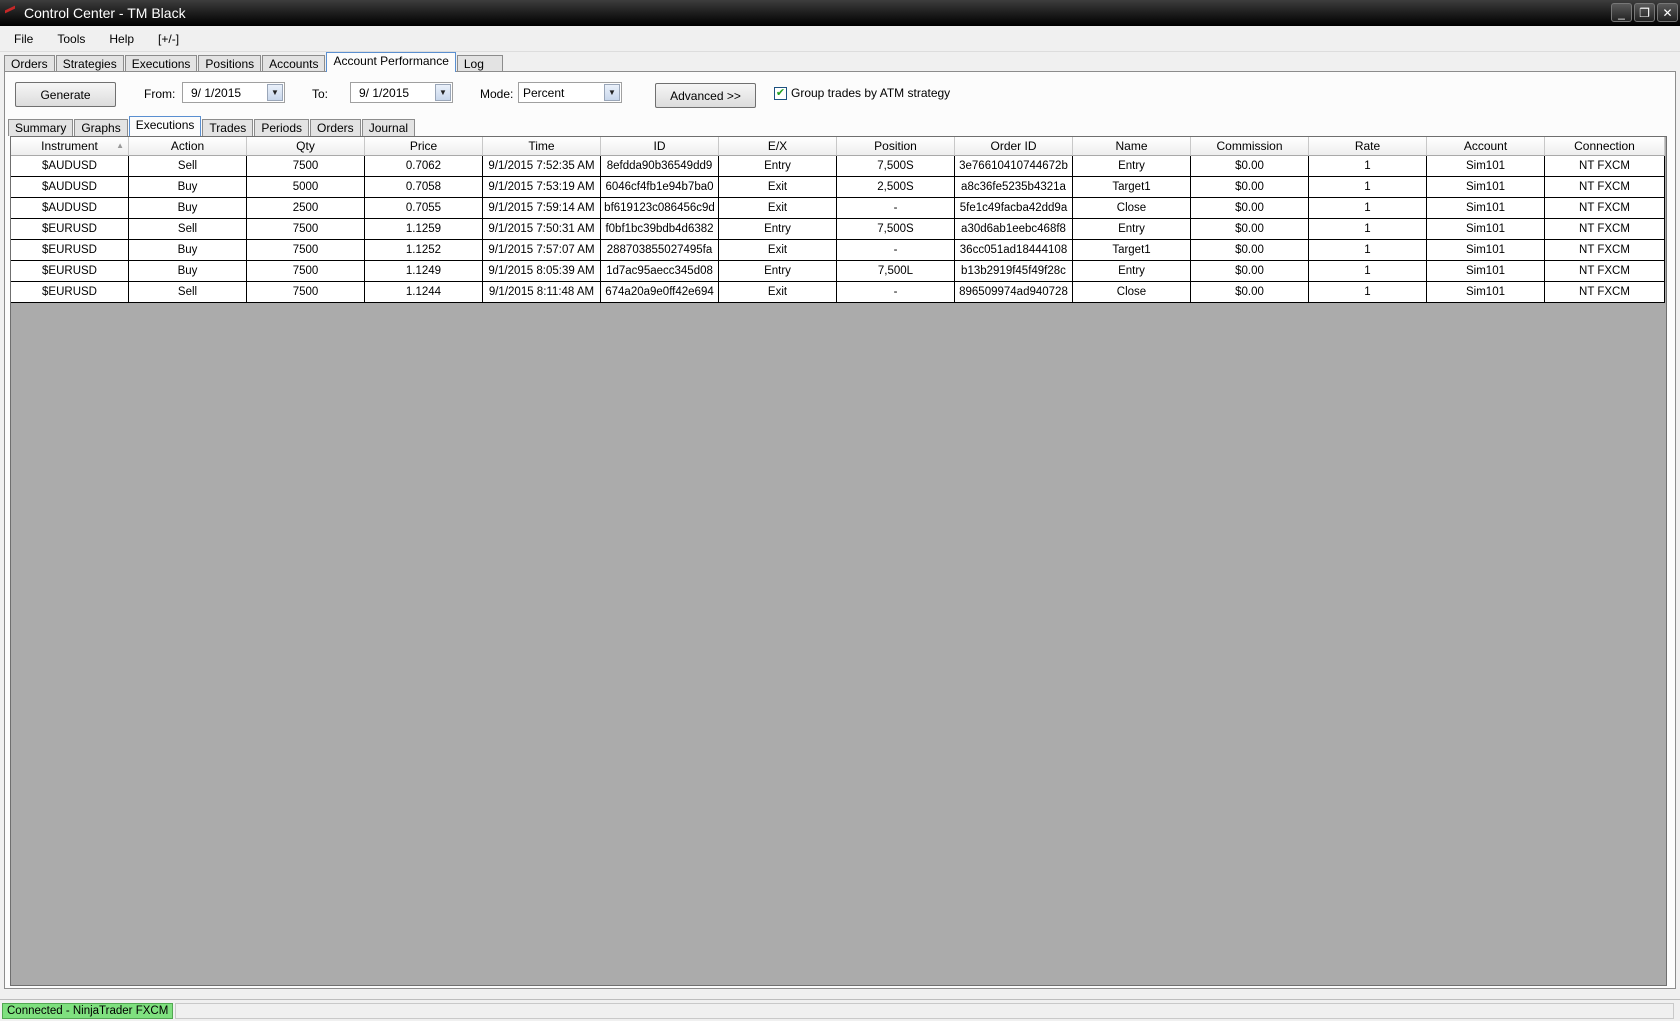 Image resolution: width=1680 pixels, height=1021 pixels. Describe the element at coordinates (424, 146) in the screenshot. I see `column-header-price: Price` at that location.